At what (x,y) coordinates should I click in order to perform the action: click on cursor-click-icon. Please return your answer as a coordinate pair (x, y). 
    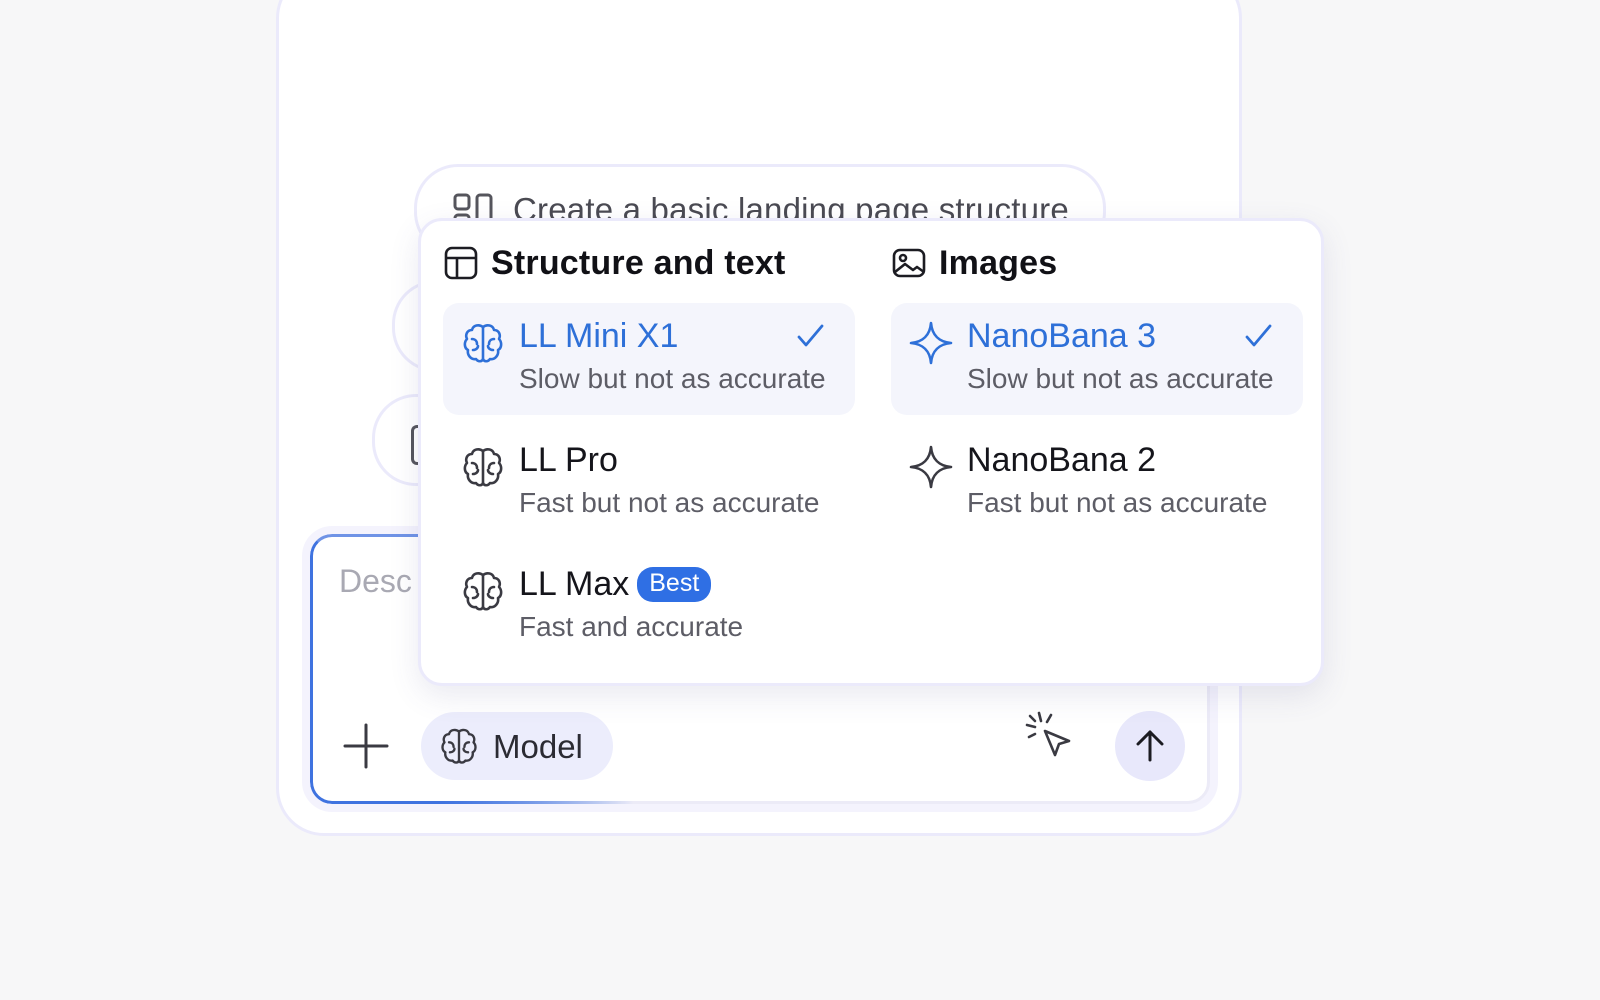
    Looking at the image, I should click on (1051, 737).